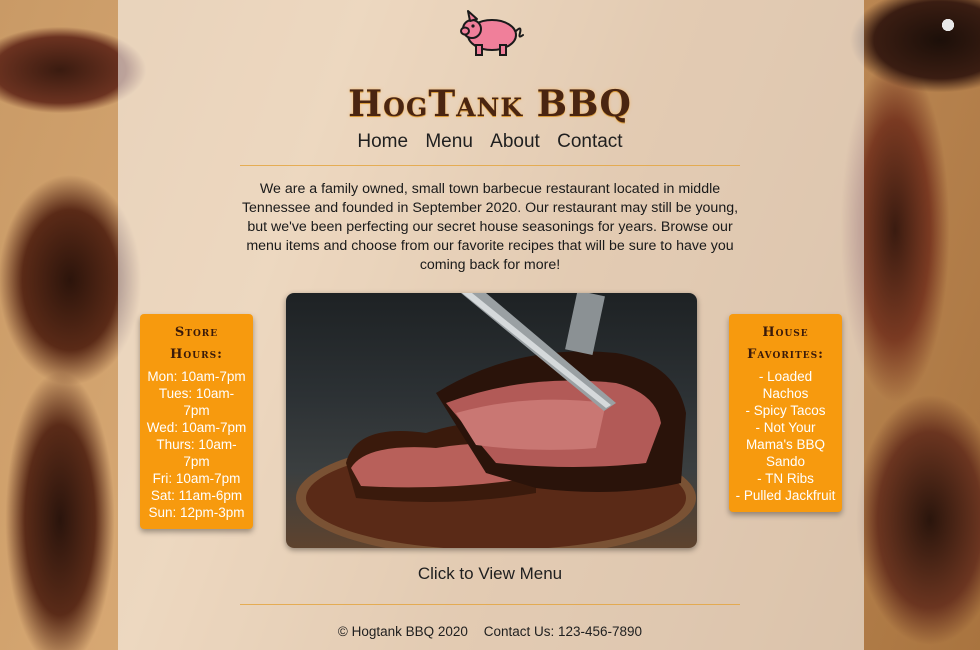  I want to click on nav-home-link: Home, so click(382, 141).